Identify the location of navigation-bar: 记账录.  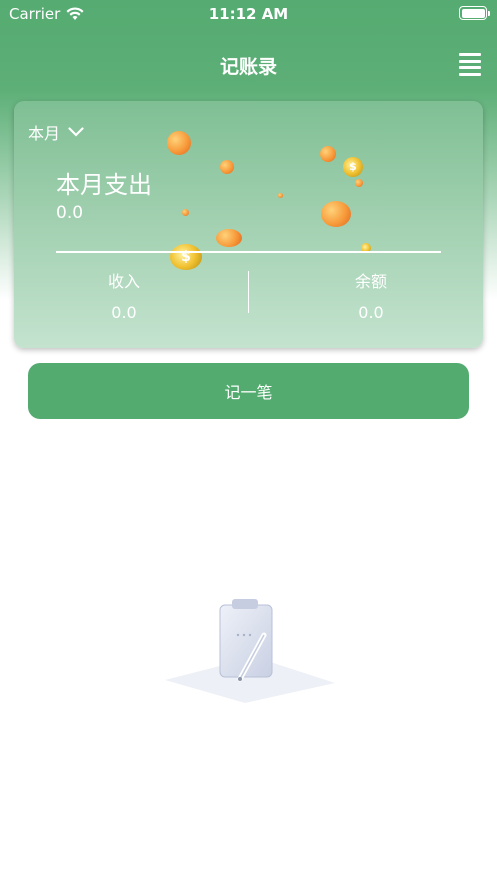
(248, 64).